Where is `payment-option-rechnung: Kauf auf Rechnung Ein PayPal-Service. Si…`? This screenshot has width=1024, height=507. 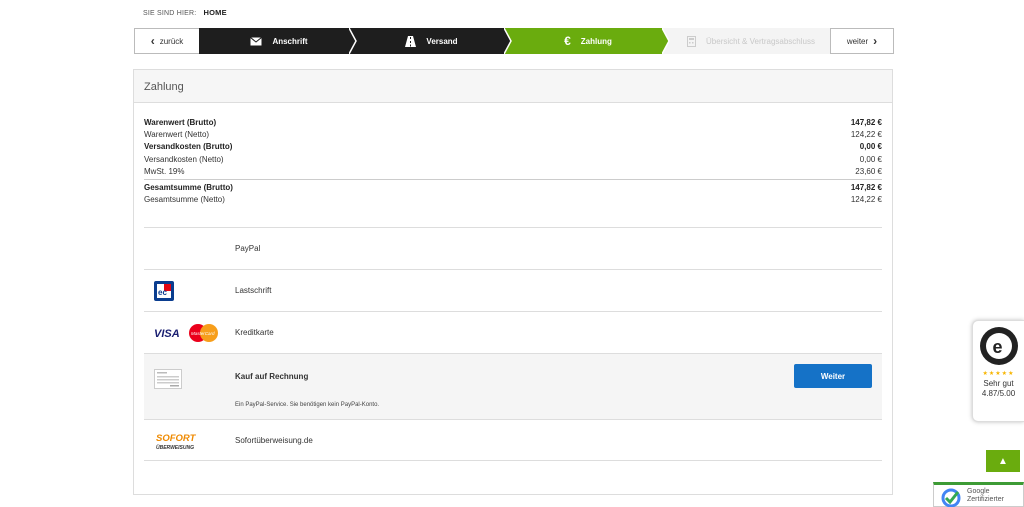
payment-option-rechnung: Kauf auf Rechnung Ein PayPal-Service. Si… is located at coordinates (513, 386).